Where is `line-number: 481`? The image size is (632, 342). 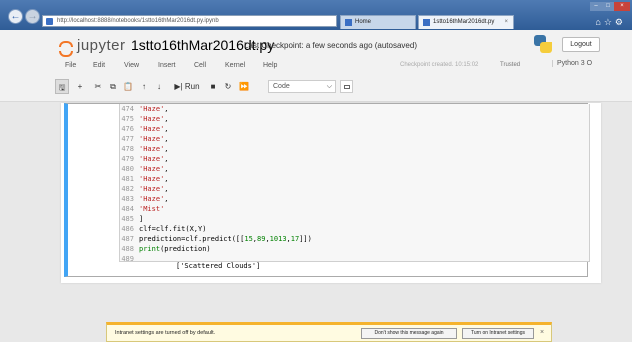 line-number: 481 is located at coordinates (127, 179).